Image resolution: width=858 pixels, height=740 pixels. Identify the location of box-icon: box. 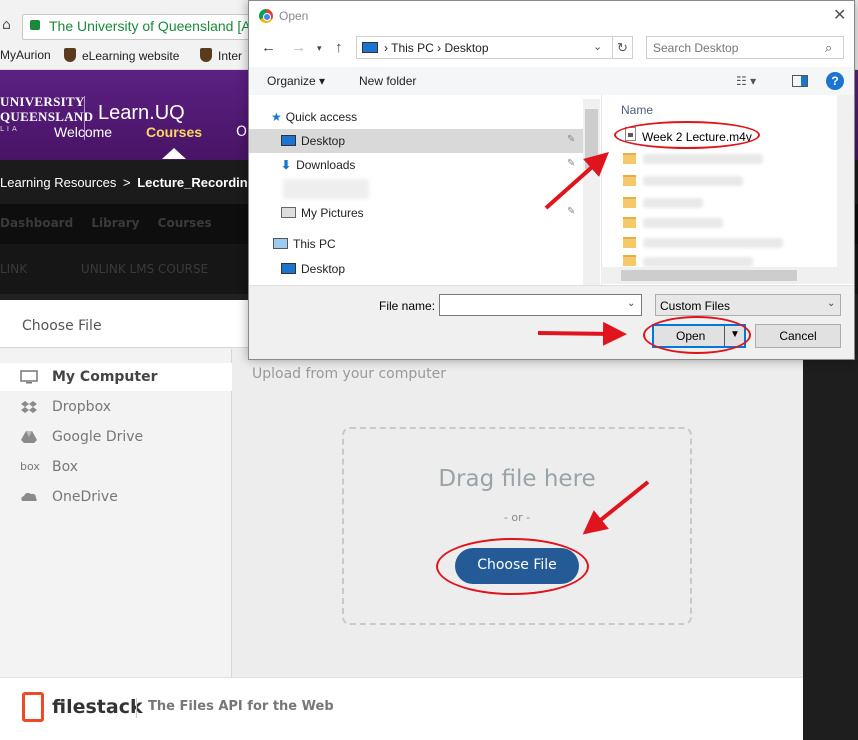
(30, 466).